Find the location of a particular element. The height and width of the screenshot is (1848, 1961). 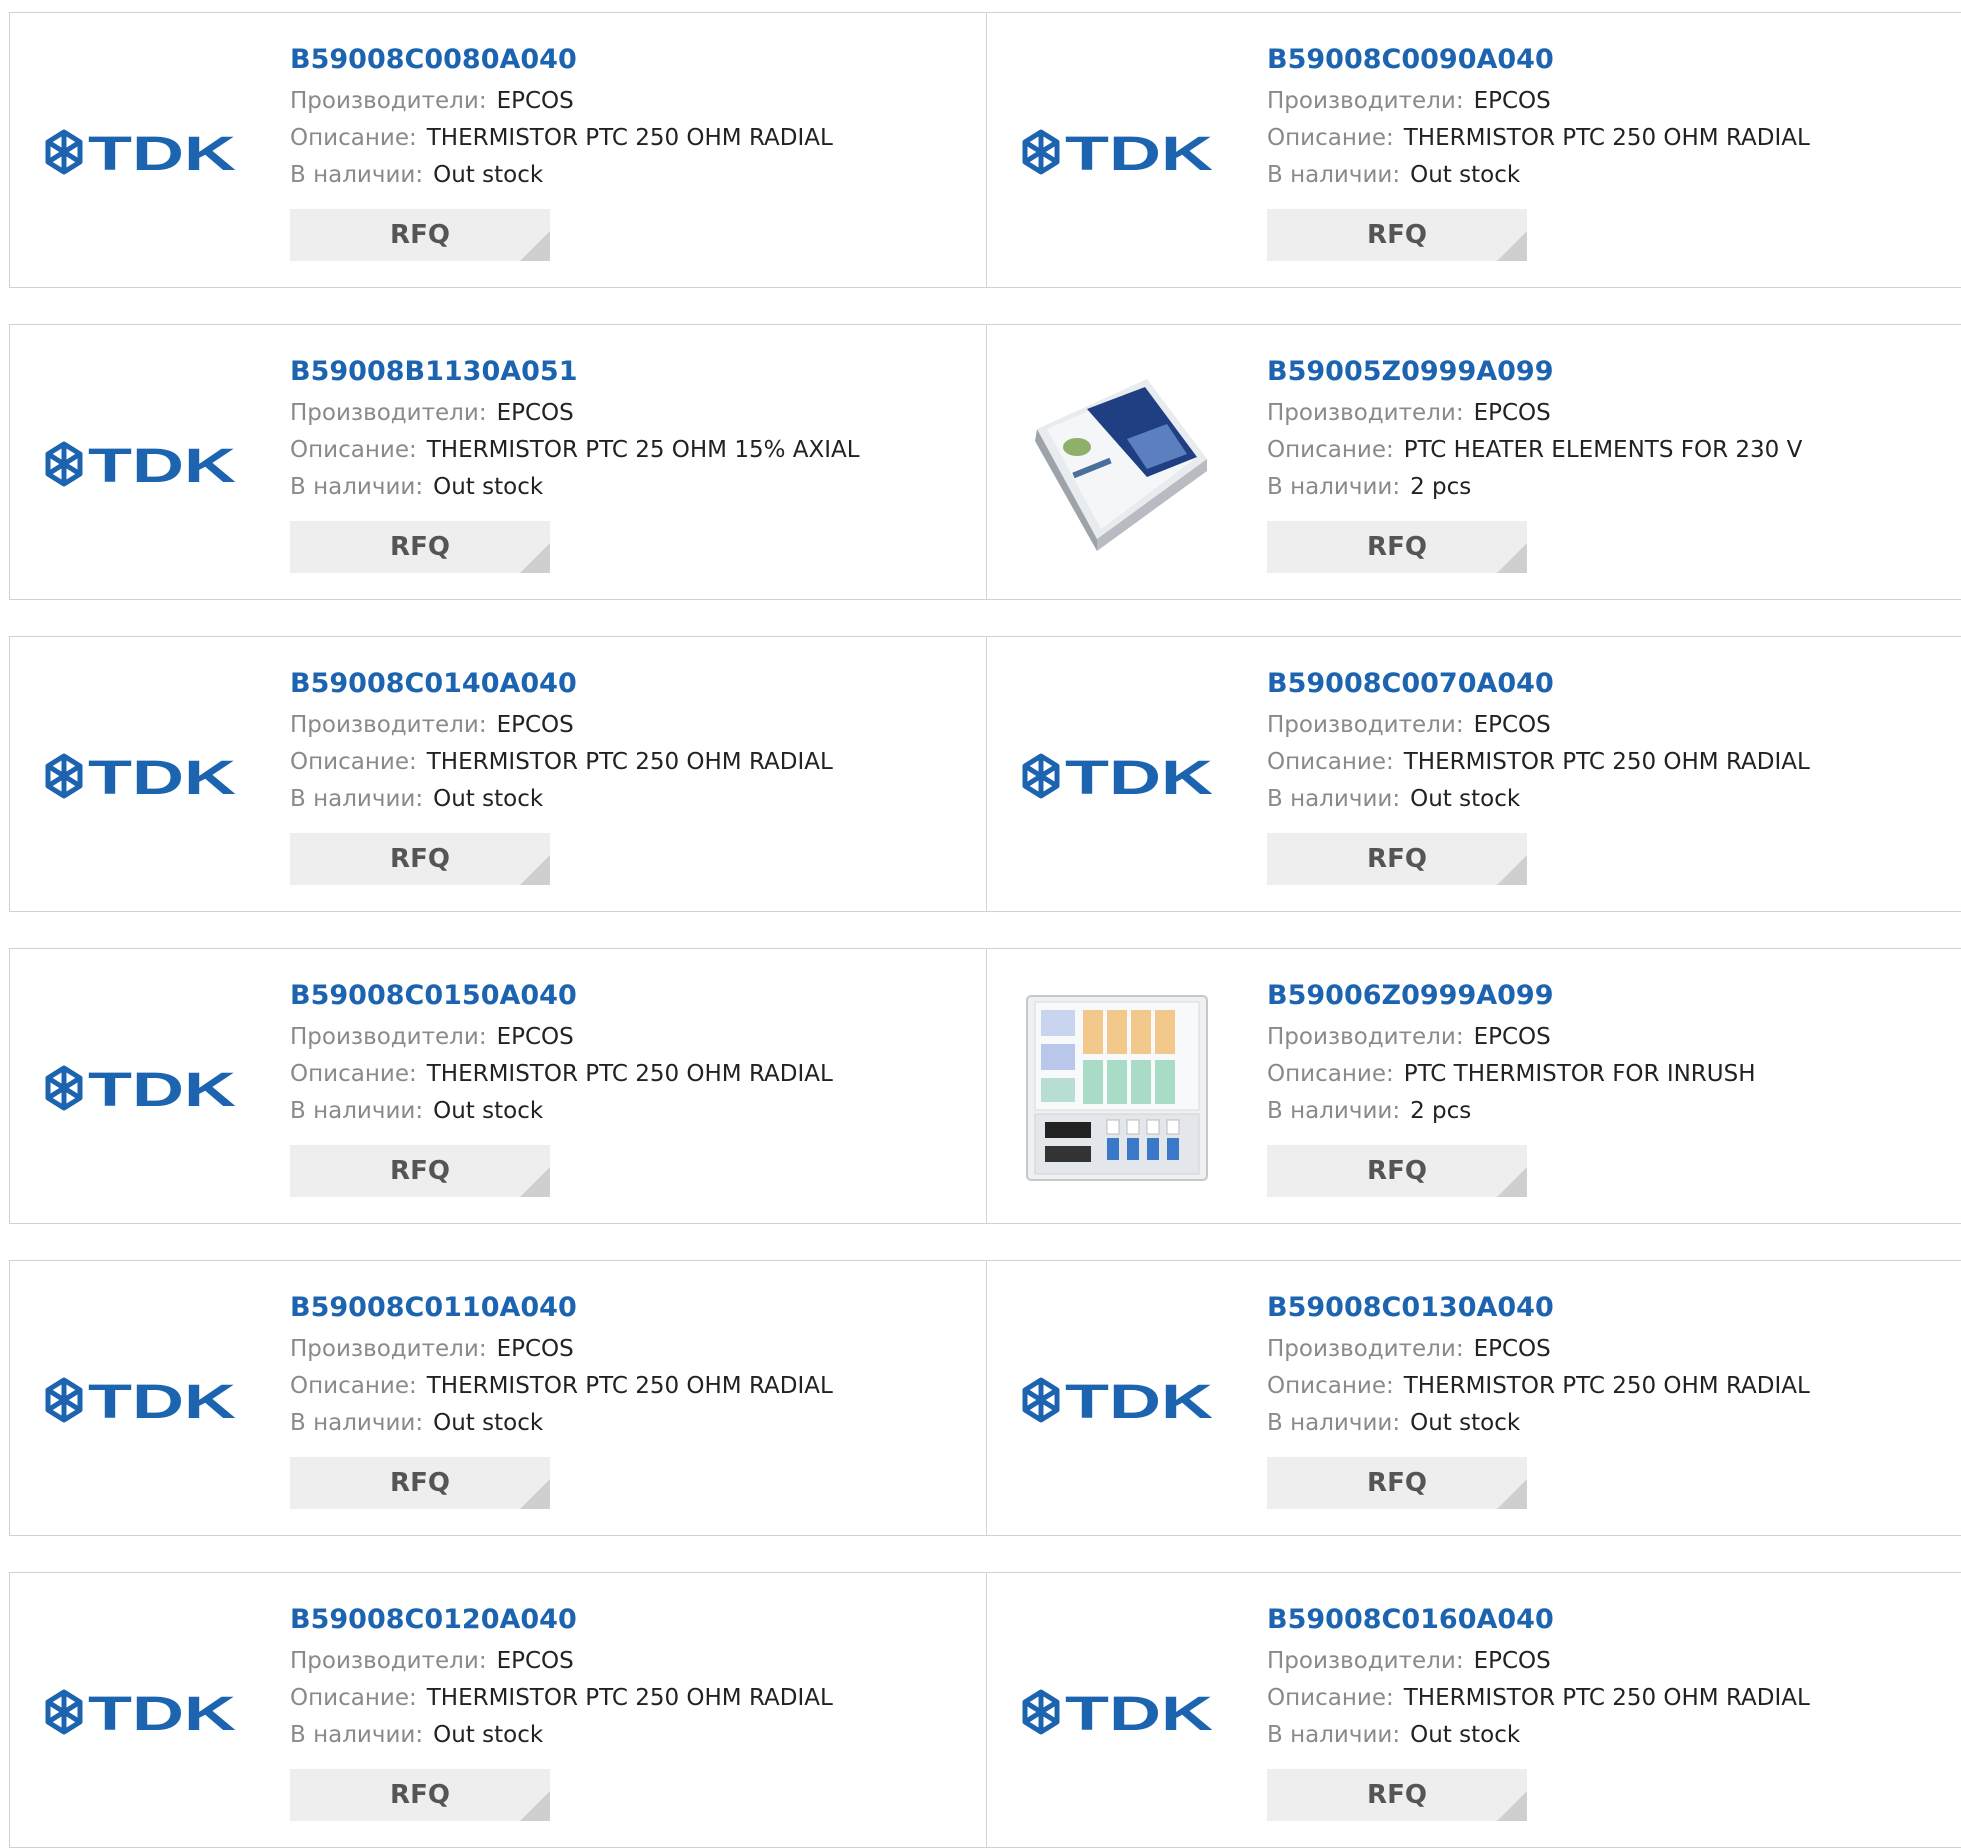

product-part-link: B59008C0160A040 is located at coordinates (1610, 1620).